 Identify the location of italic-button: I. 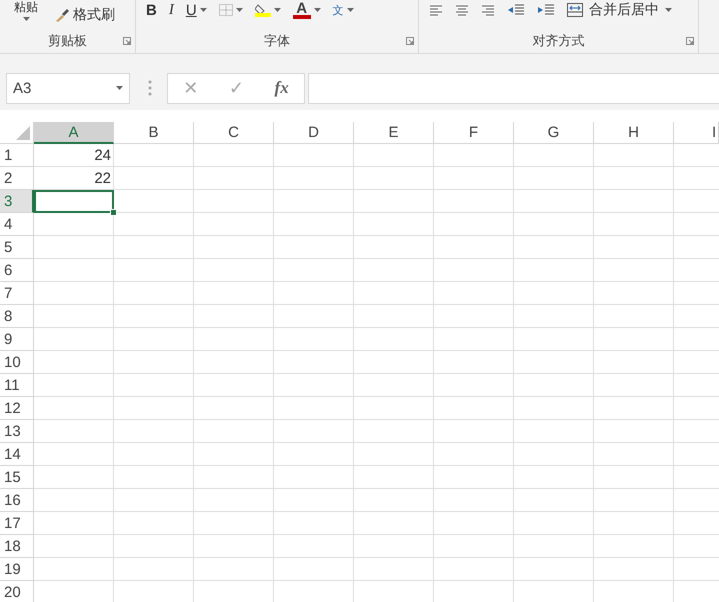
(171, 10).